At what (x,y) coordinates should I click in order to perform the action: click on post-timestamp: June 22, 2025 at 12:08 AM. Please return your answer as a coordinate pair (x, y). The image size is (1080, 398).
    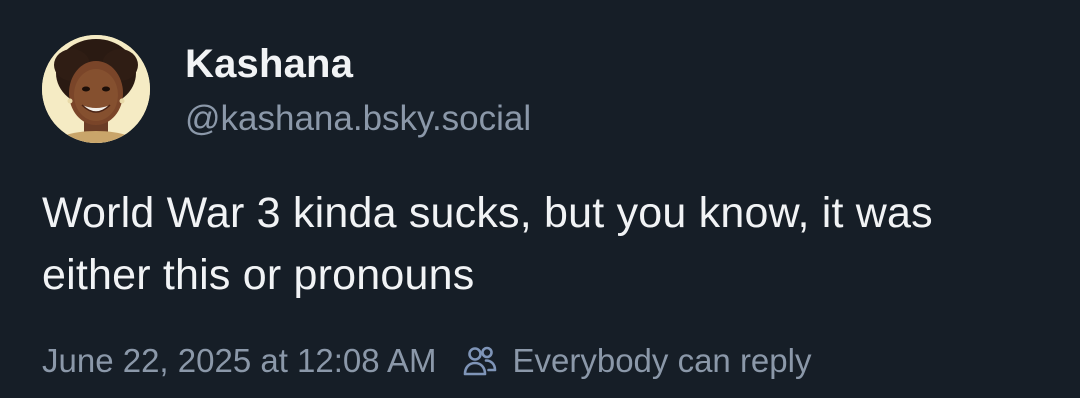
    Looking at the image, I should click on (239, 361).